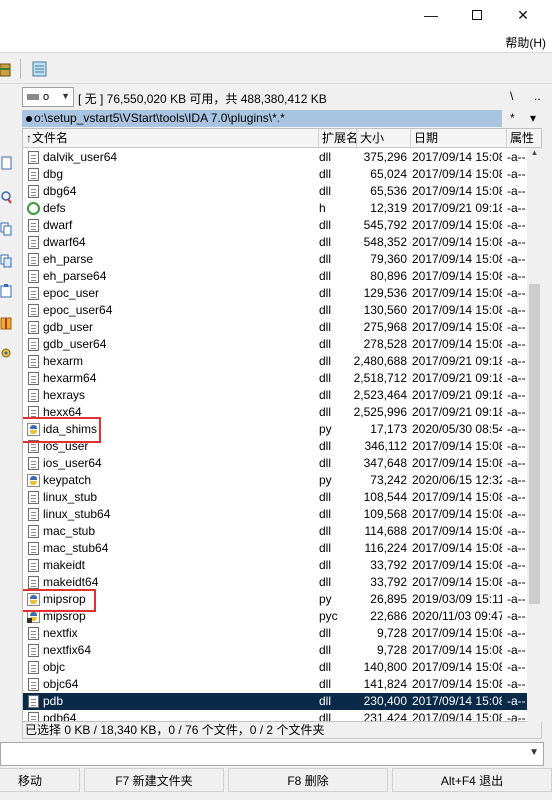 The width and height of the screenshot is (552, 800). I want to click on column-attr: 属性, so click(524, 138).